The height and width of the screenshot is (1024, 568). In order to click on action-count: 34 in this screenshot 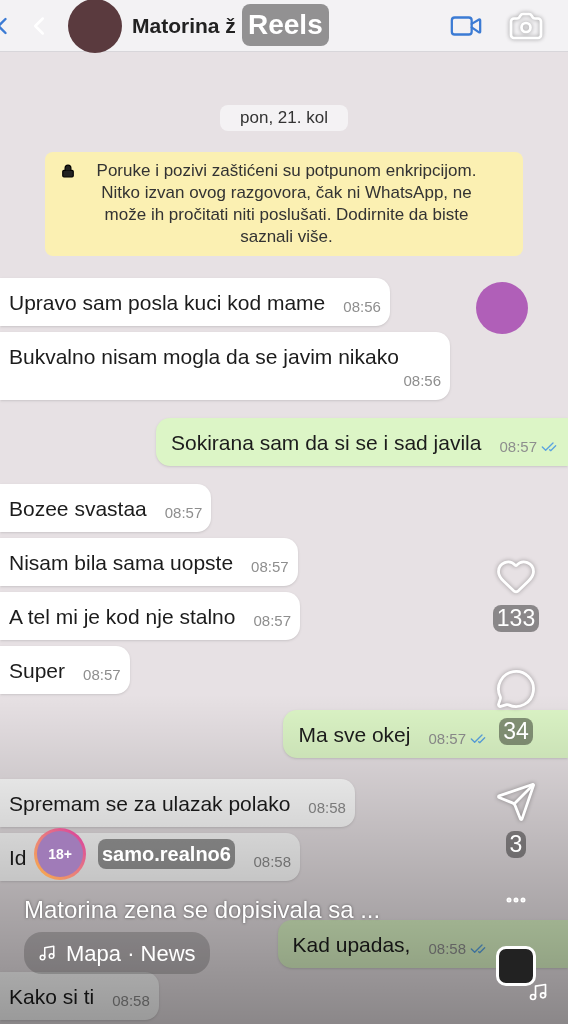, I will do `click(516, 731)`.